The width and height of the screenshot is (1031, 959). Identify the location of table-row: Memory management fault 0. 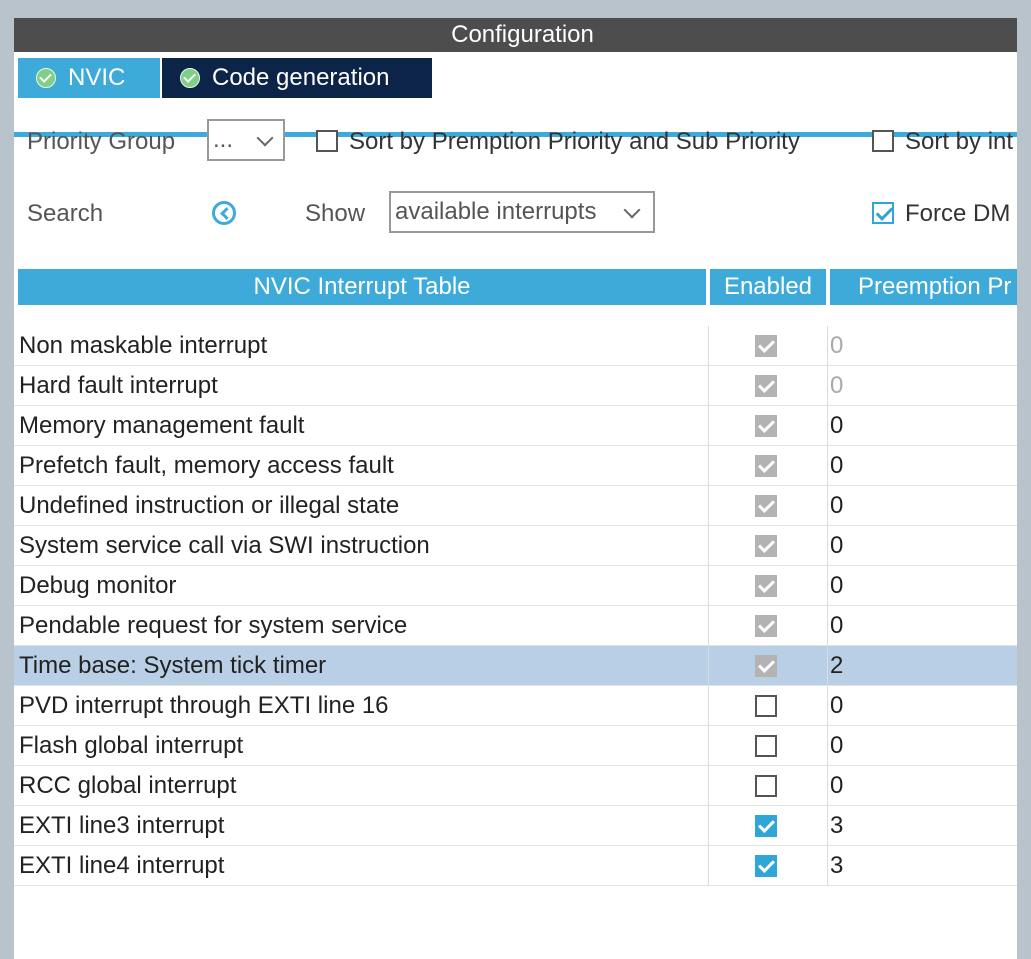
(516, 426).